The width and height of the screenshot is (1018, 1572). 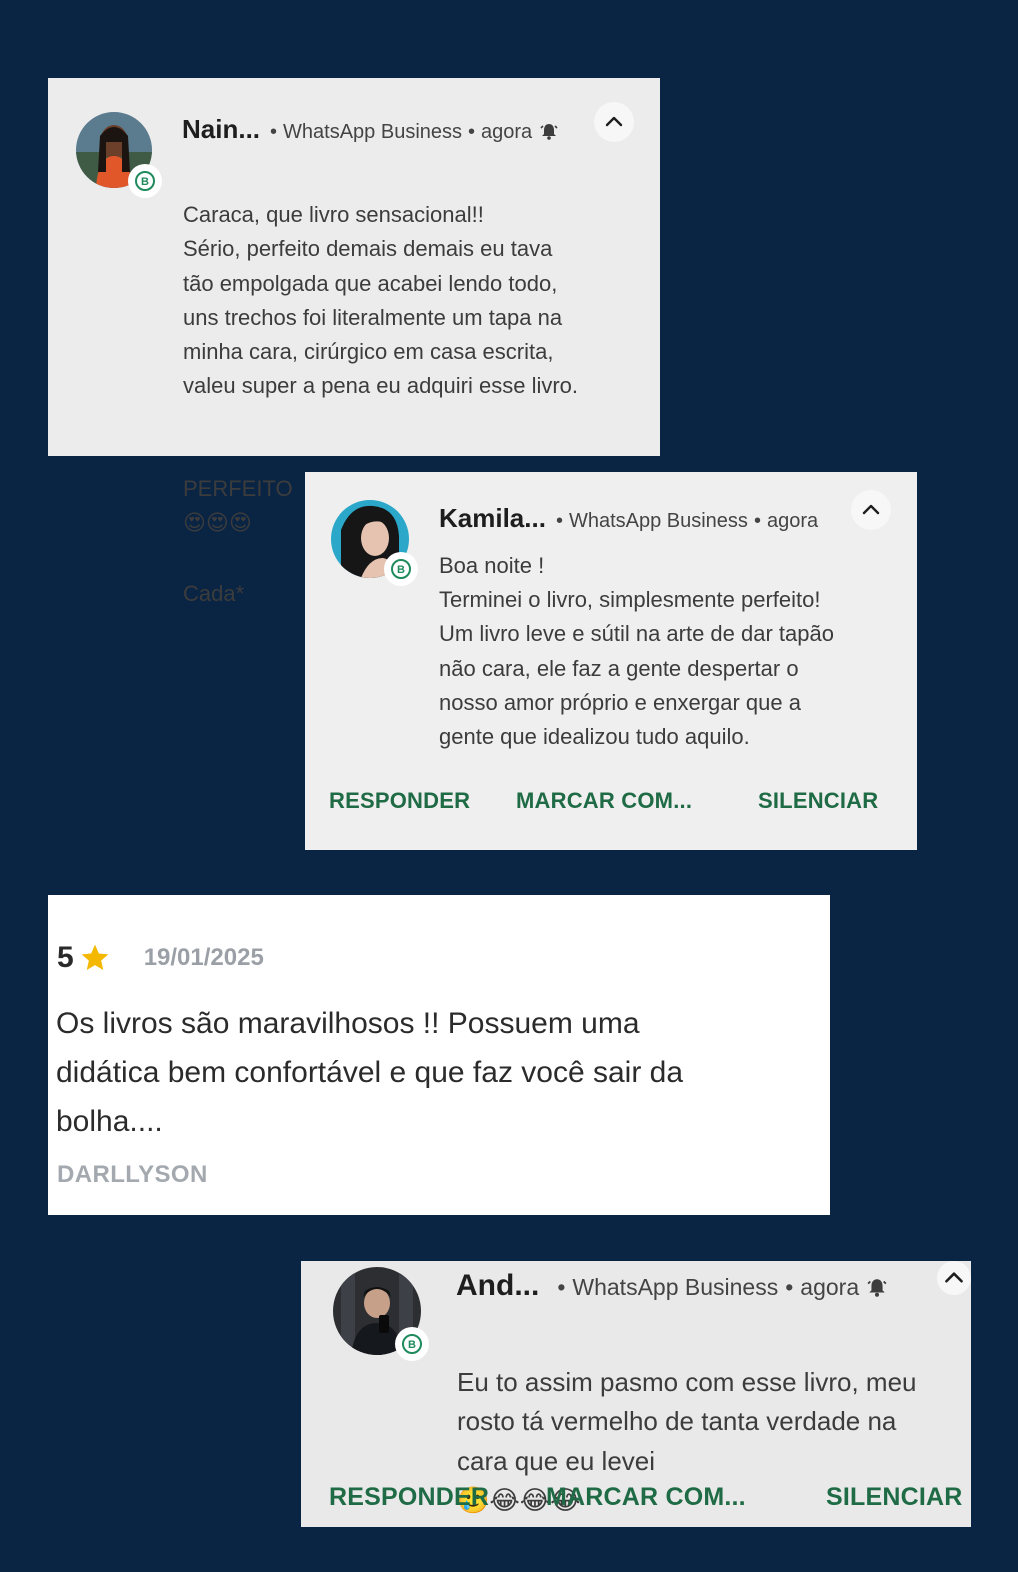 What do you see at coordinates (217, 524) in the screenshot?
I see `emoji-heart-eyes: 😍😍😍` at bounding box center [217, 524].